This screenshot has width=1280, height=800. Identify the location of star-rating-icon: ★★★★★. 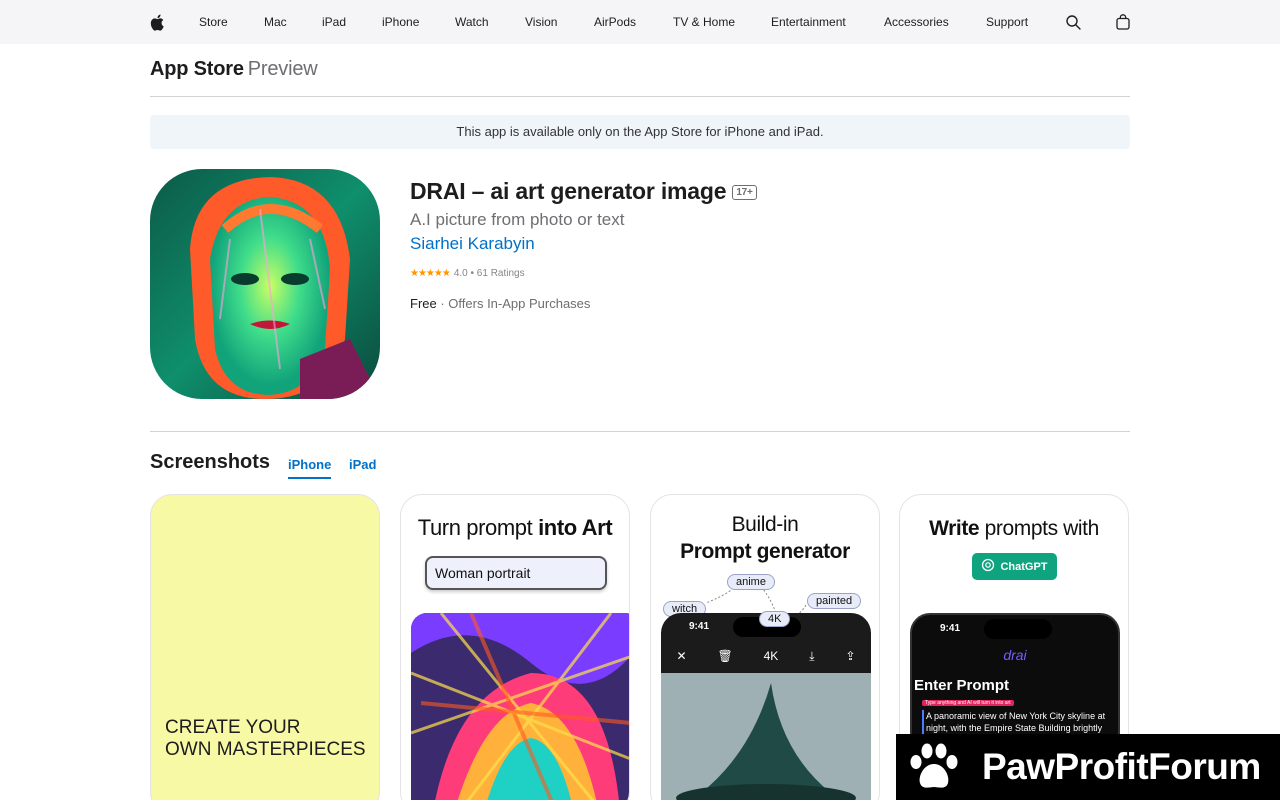
(430, 273).